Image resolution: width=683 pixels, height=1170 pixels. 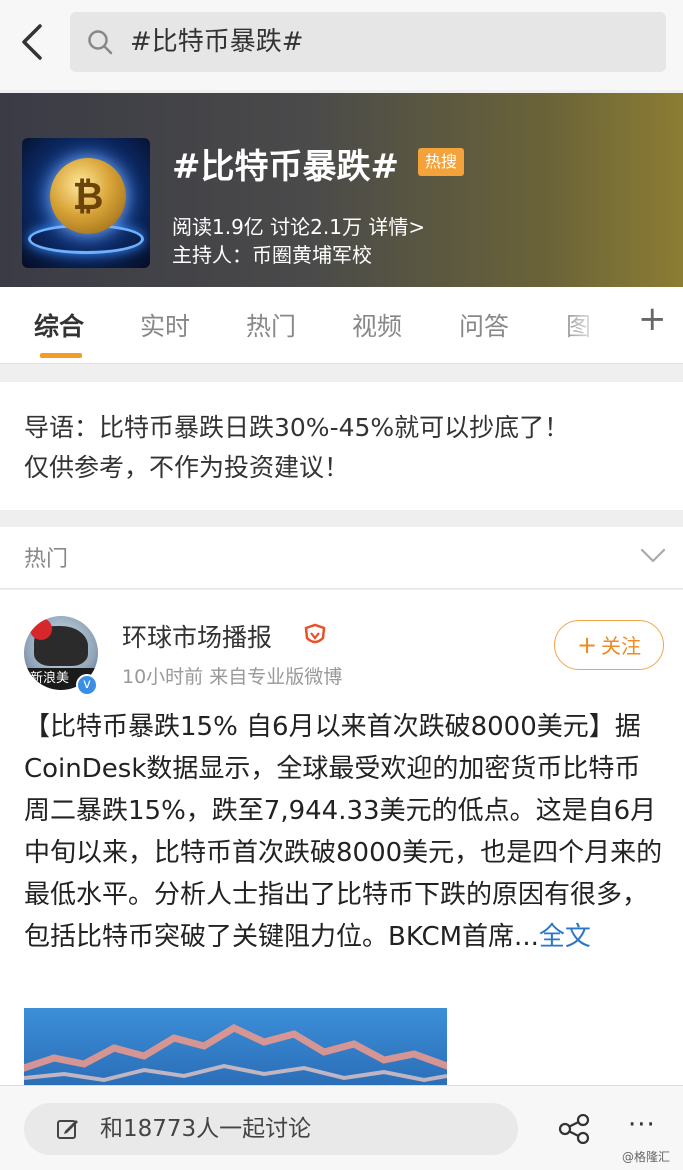 I want to click on tab-comprehensive: 综合, so click(x=59, y=325).